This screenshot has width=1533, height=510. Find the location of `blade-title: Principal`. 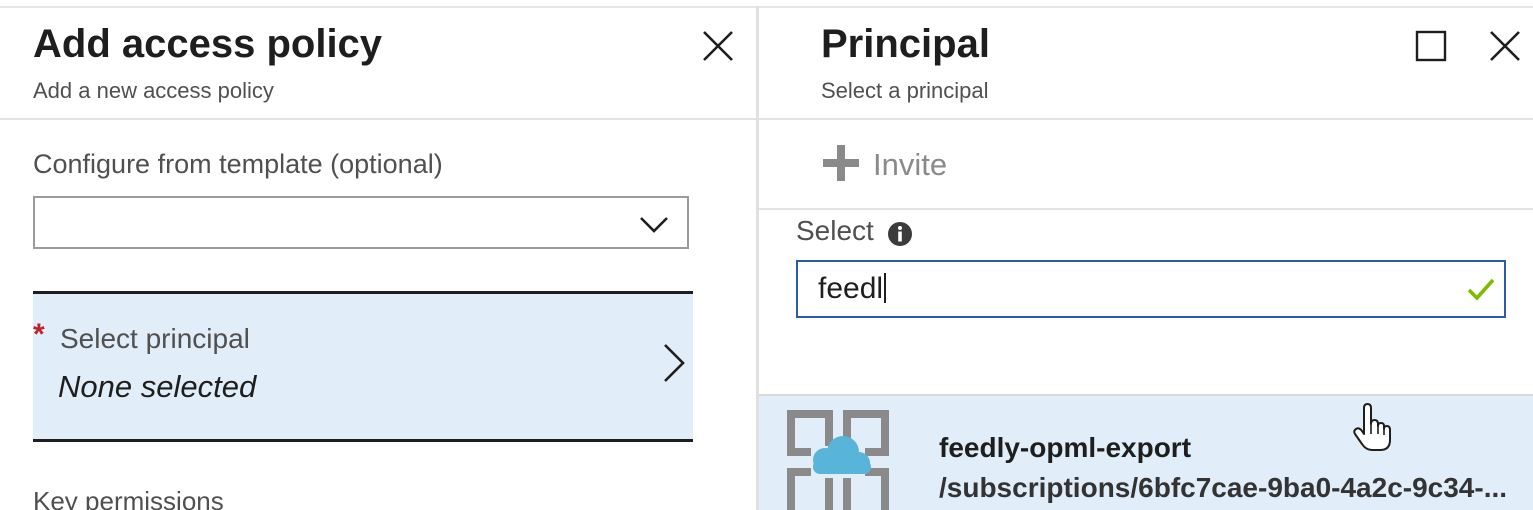

blade-title: Principal is located at coordinates (905, 44).